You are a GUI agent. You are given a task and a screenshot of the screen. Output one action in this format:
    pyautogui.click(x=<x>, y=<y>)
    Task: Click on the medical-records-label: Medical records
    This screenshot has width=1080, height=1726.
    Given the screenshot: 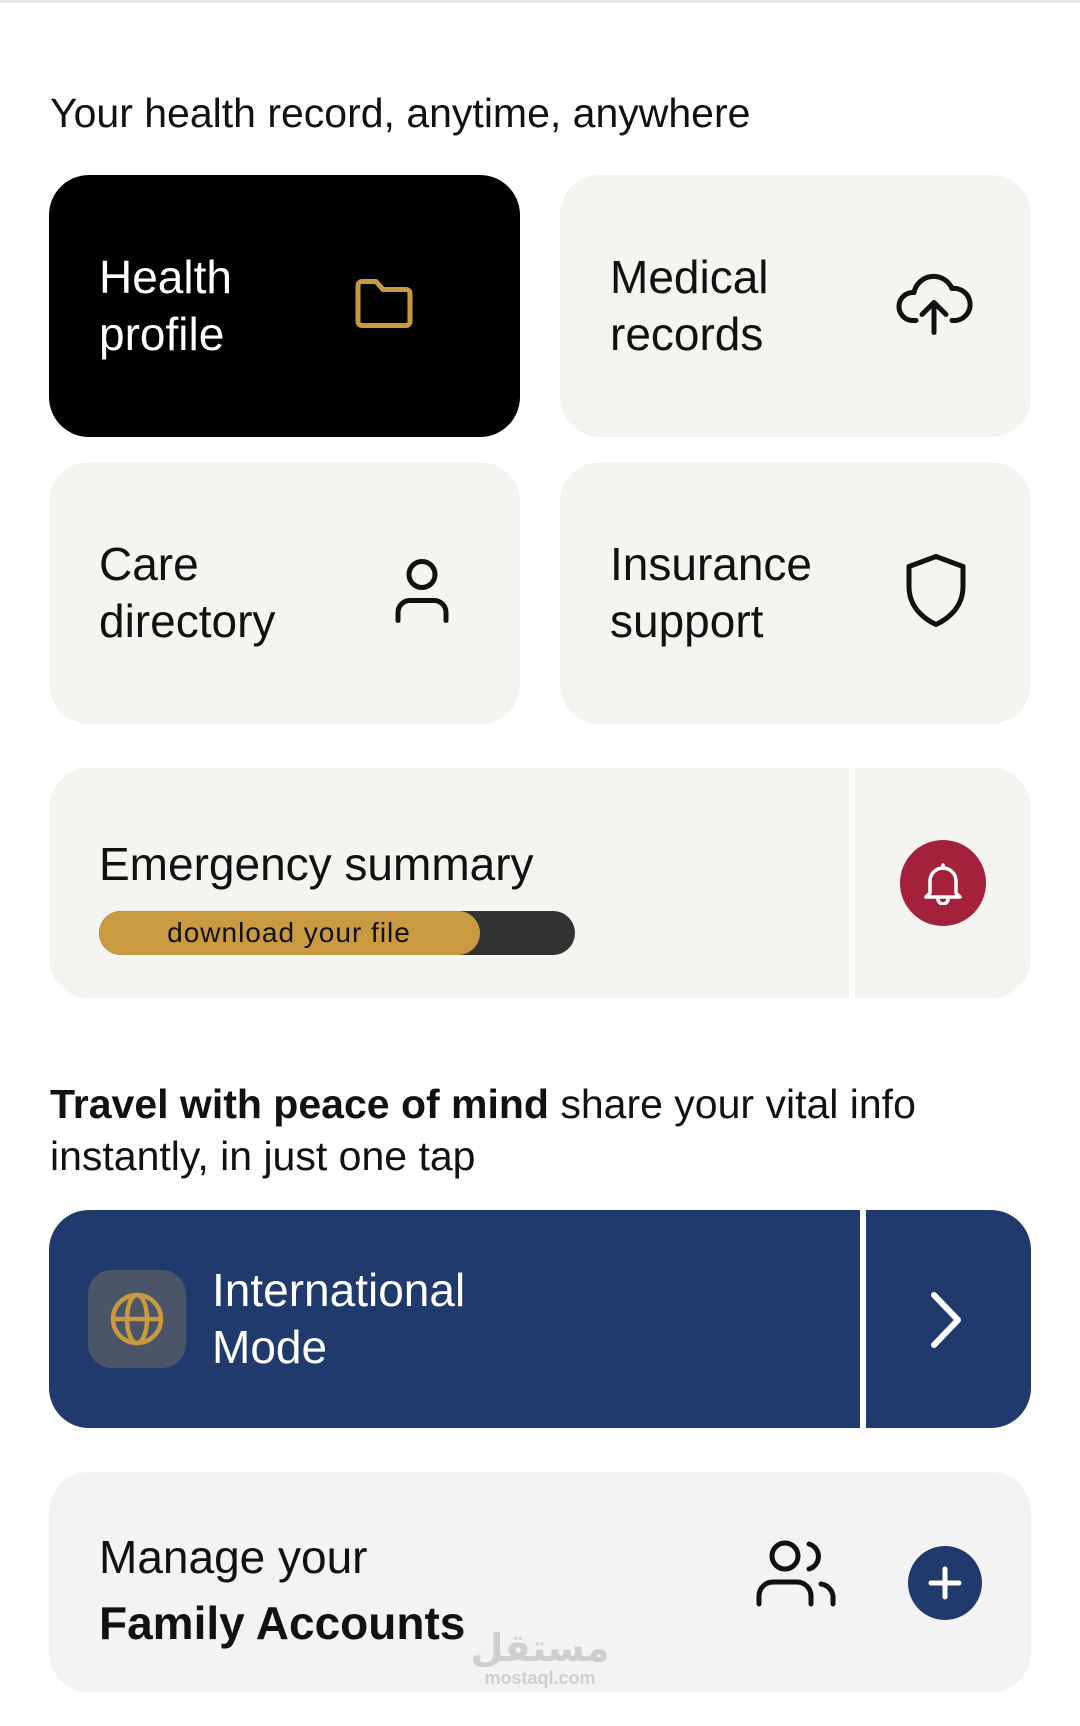 What is the action you would take?
    pyautogui.click(x=689, y=305)
    